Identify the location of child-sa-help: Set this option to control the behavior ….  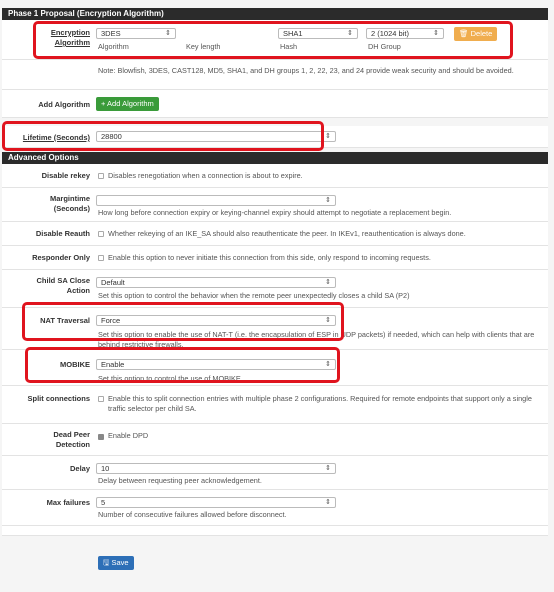
(254, 295).